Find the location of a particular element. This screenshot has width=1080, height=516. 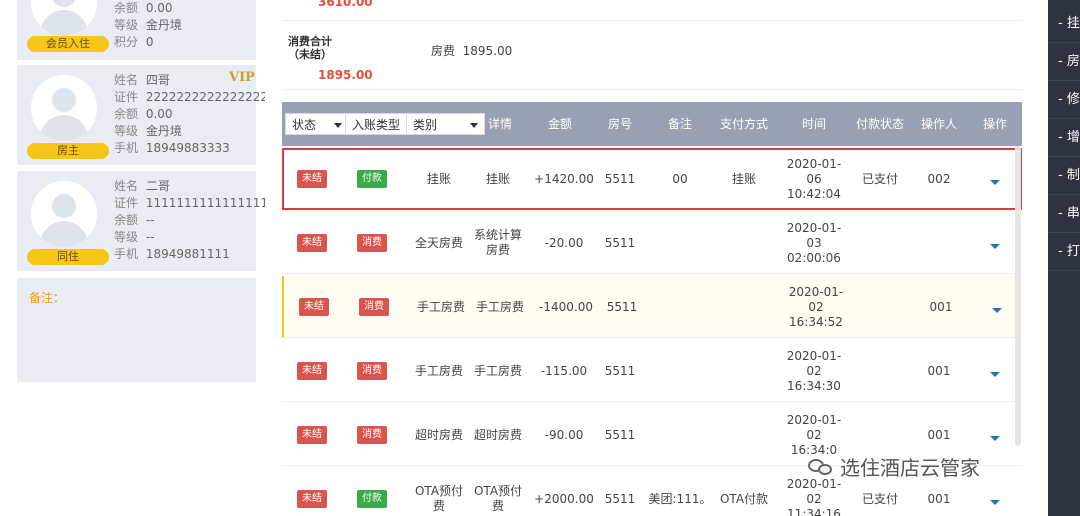

column-header: 操作 is located at coordinates (994, 124).